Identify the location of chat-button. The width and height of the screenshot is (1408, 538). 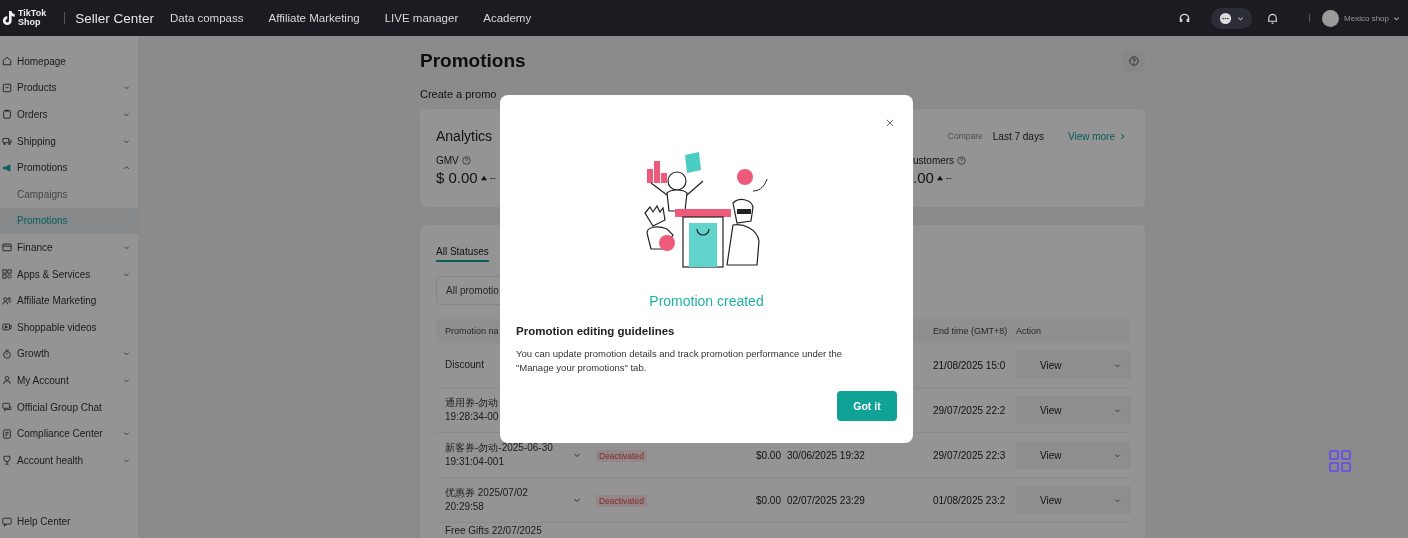
(1232, 18).